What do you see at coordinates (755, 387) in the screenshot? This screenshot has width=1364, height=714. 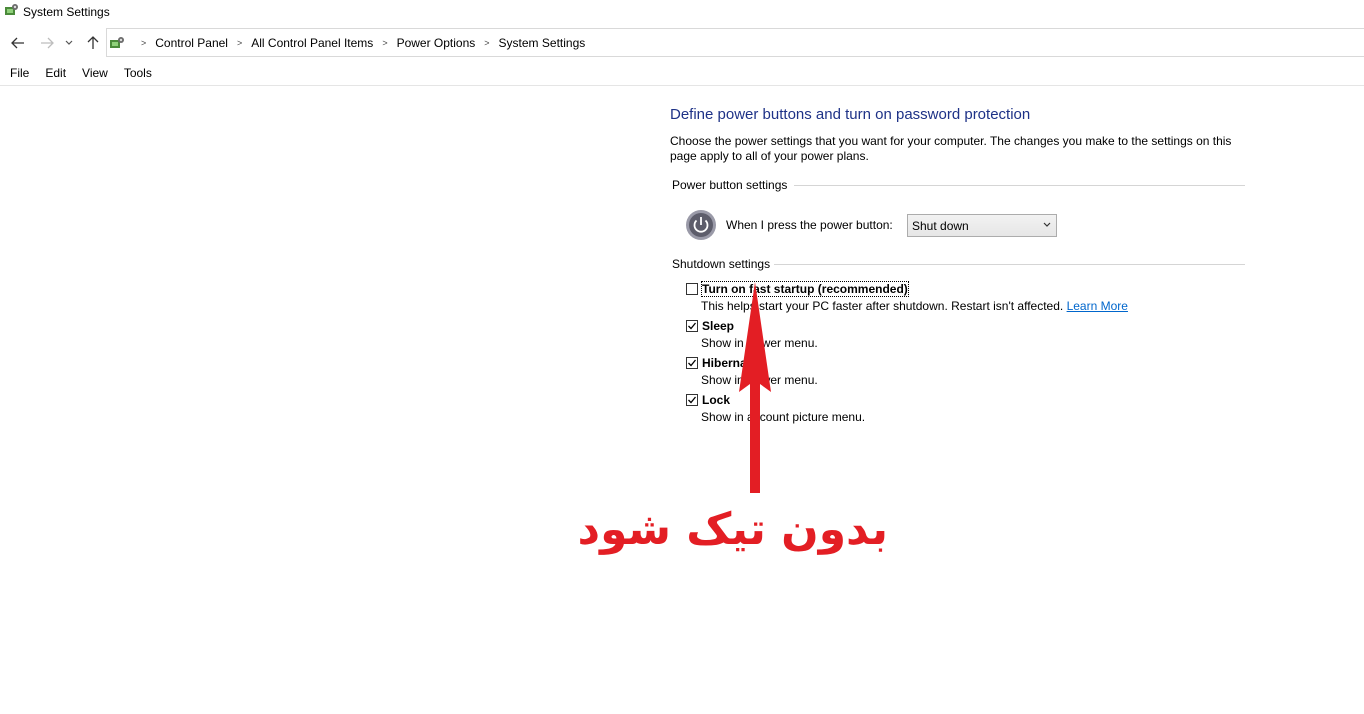 I see `annotation-arrow-icon` at bounding box center [755, 387].